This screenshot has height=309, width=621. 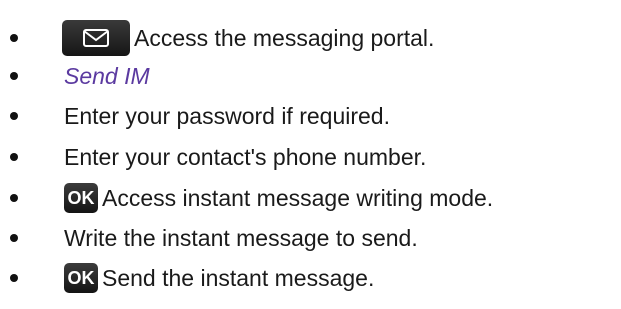 I want to click on step-text: Enter your contact's phone number., so click(x=245, y=157).